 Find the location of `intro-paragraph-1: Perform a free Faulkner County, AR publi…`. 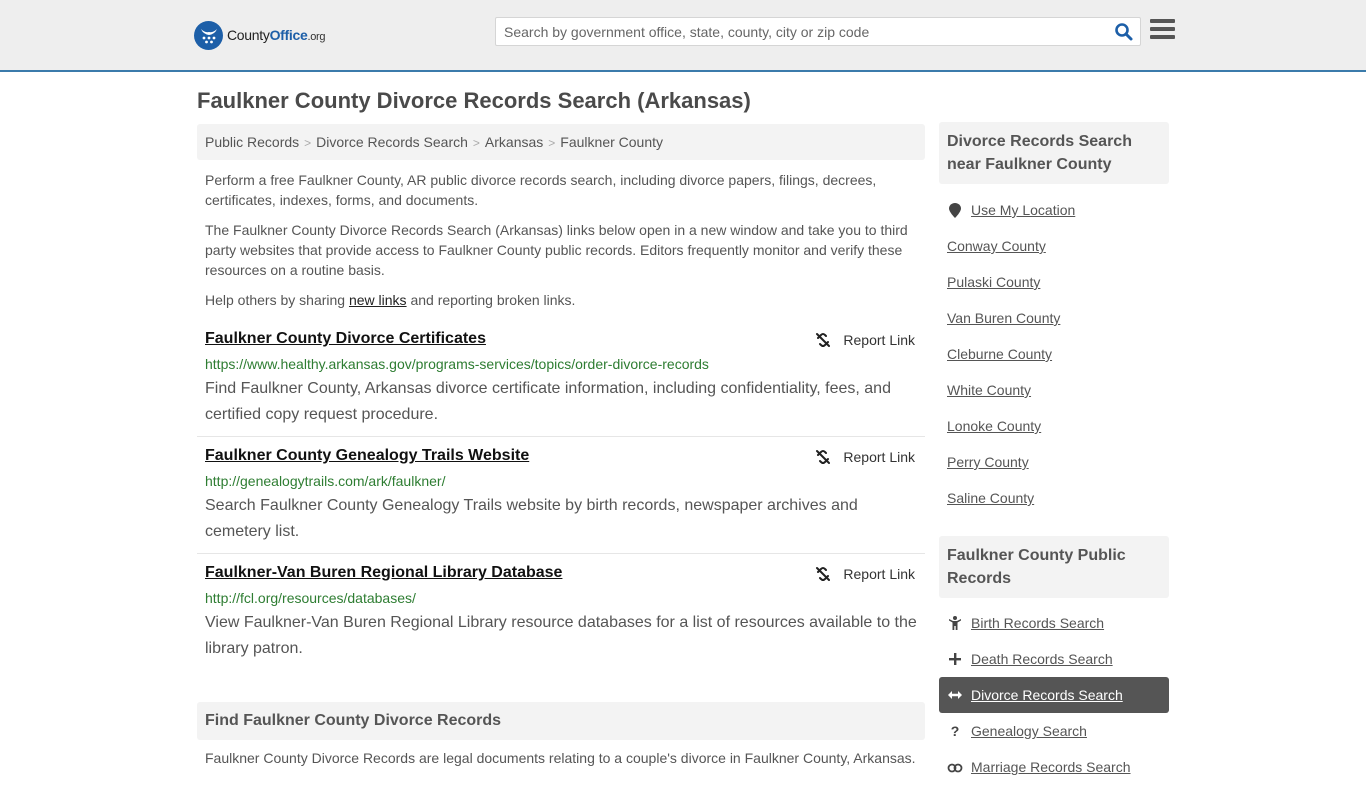

intro-paragraph-1: Perform a free Faulkner County, AR publi… is located at coordinates (541, 190).